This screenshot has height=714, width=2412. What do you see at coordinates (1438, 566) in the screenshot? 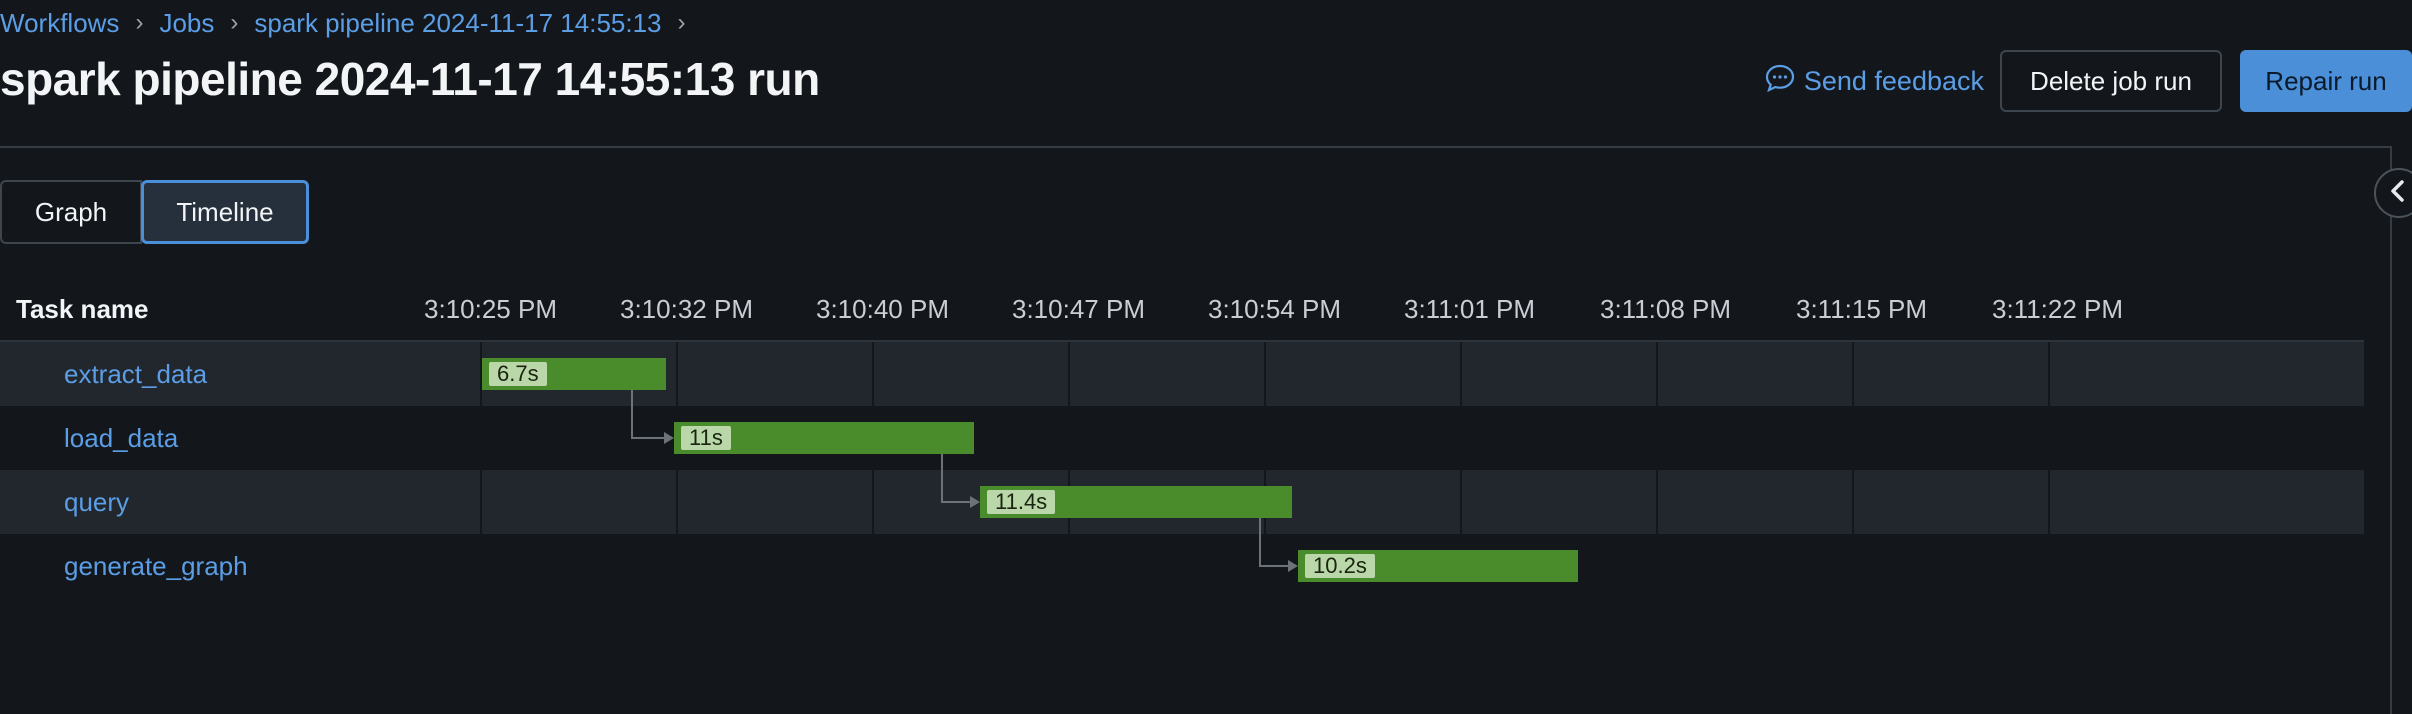
I see `task-bar-generate-graph: 10.2s` at bounding box center [1438, 566].